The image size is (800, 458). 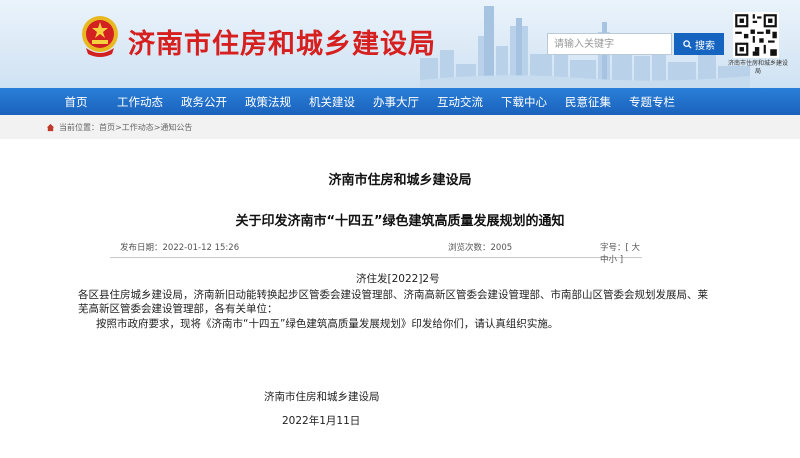 I want to click on nav-item-service-hall: 办事大厅, so click(x=396, y=102).